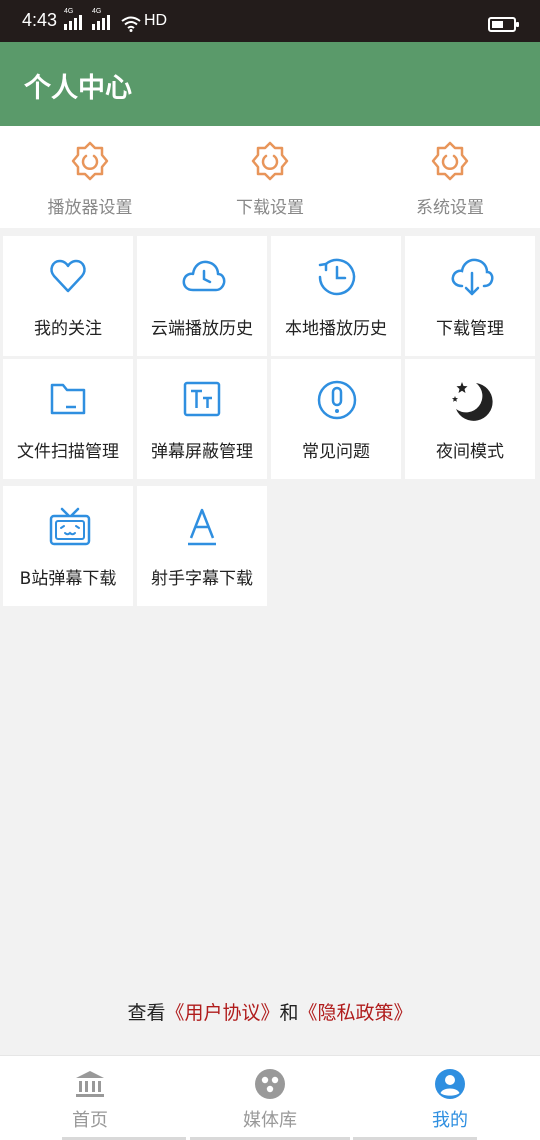  What do you see at coordinates (202, 527) in the screenshot?
I see `letter-a-icon` at bounding box center [202, 527].